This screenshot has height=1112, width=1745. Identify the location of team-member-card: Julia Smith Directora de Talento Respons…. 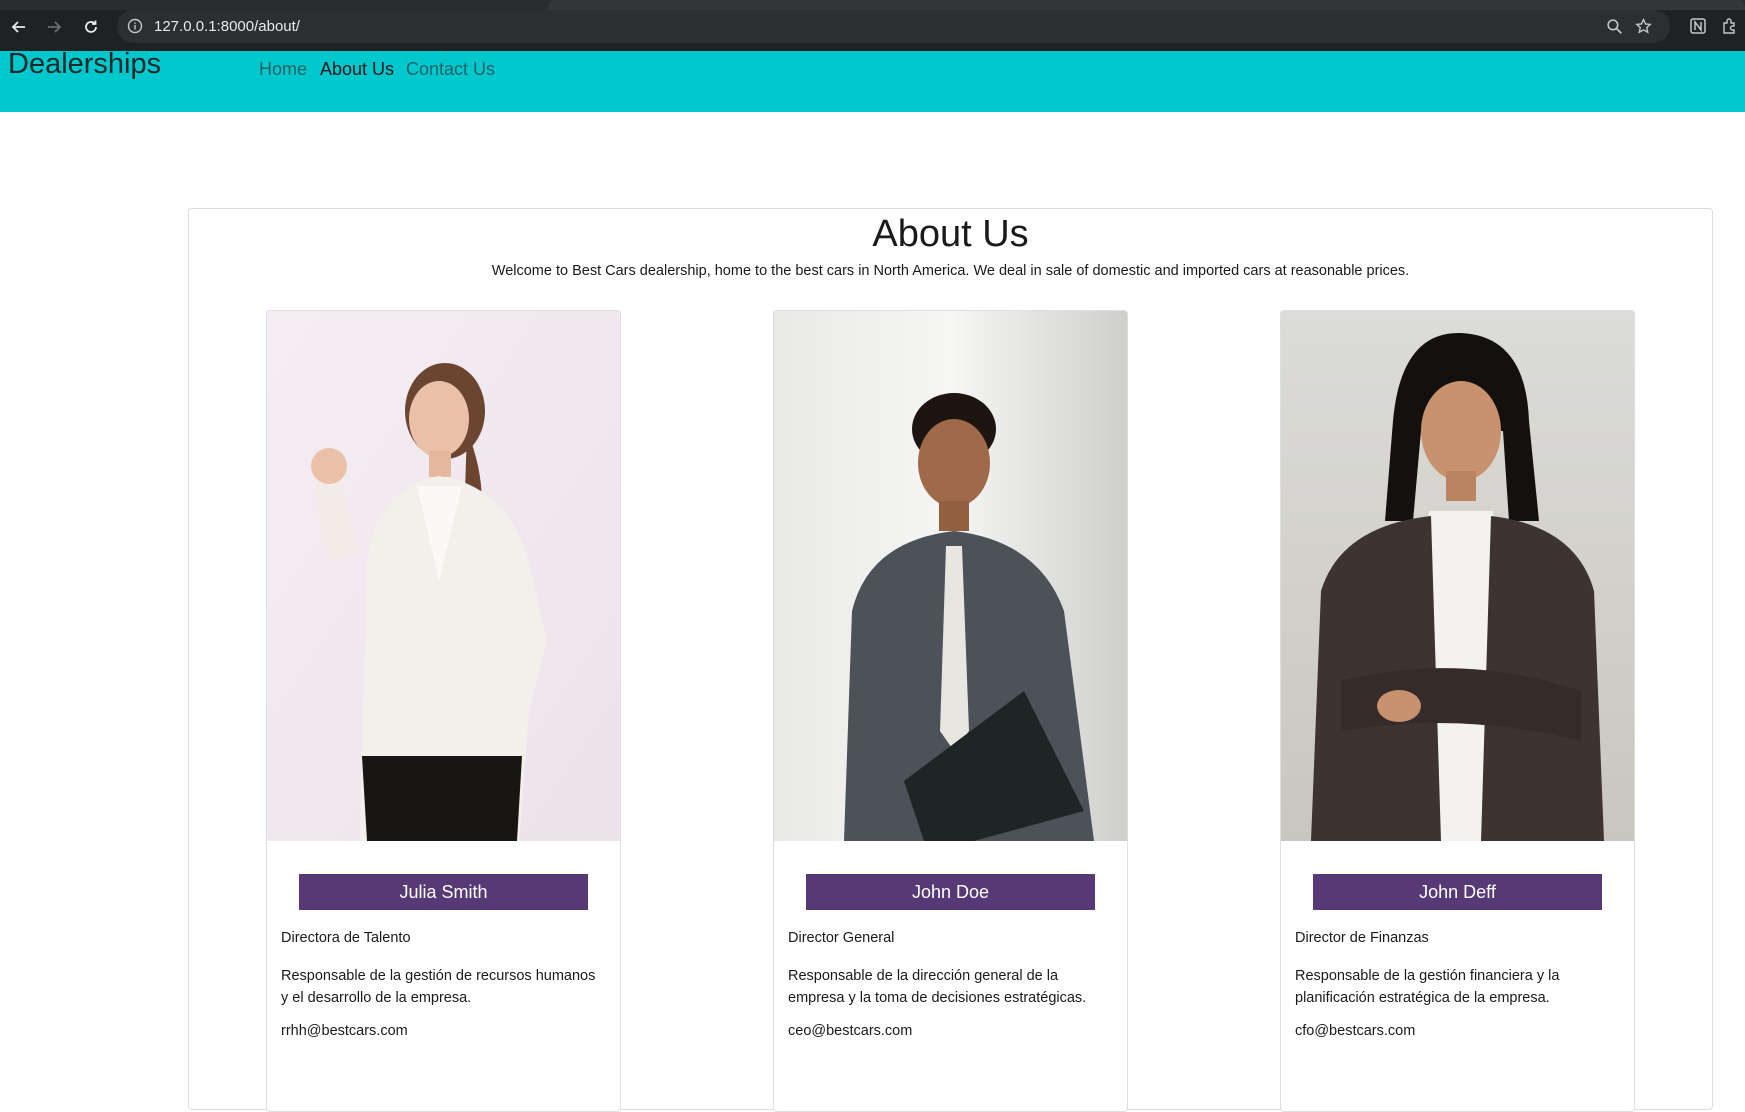
(443, 711).